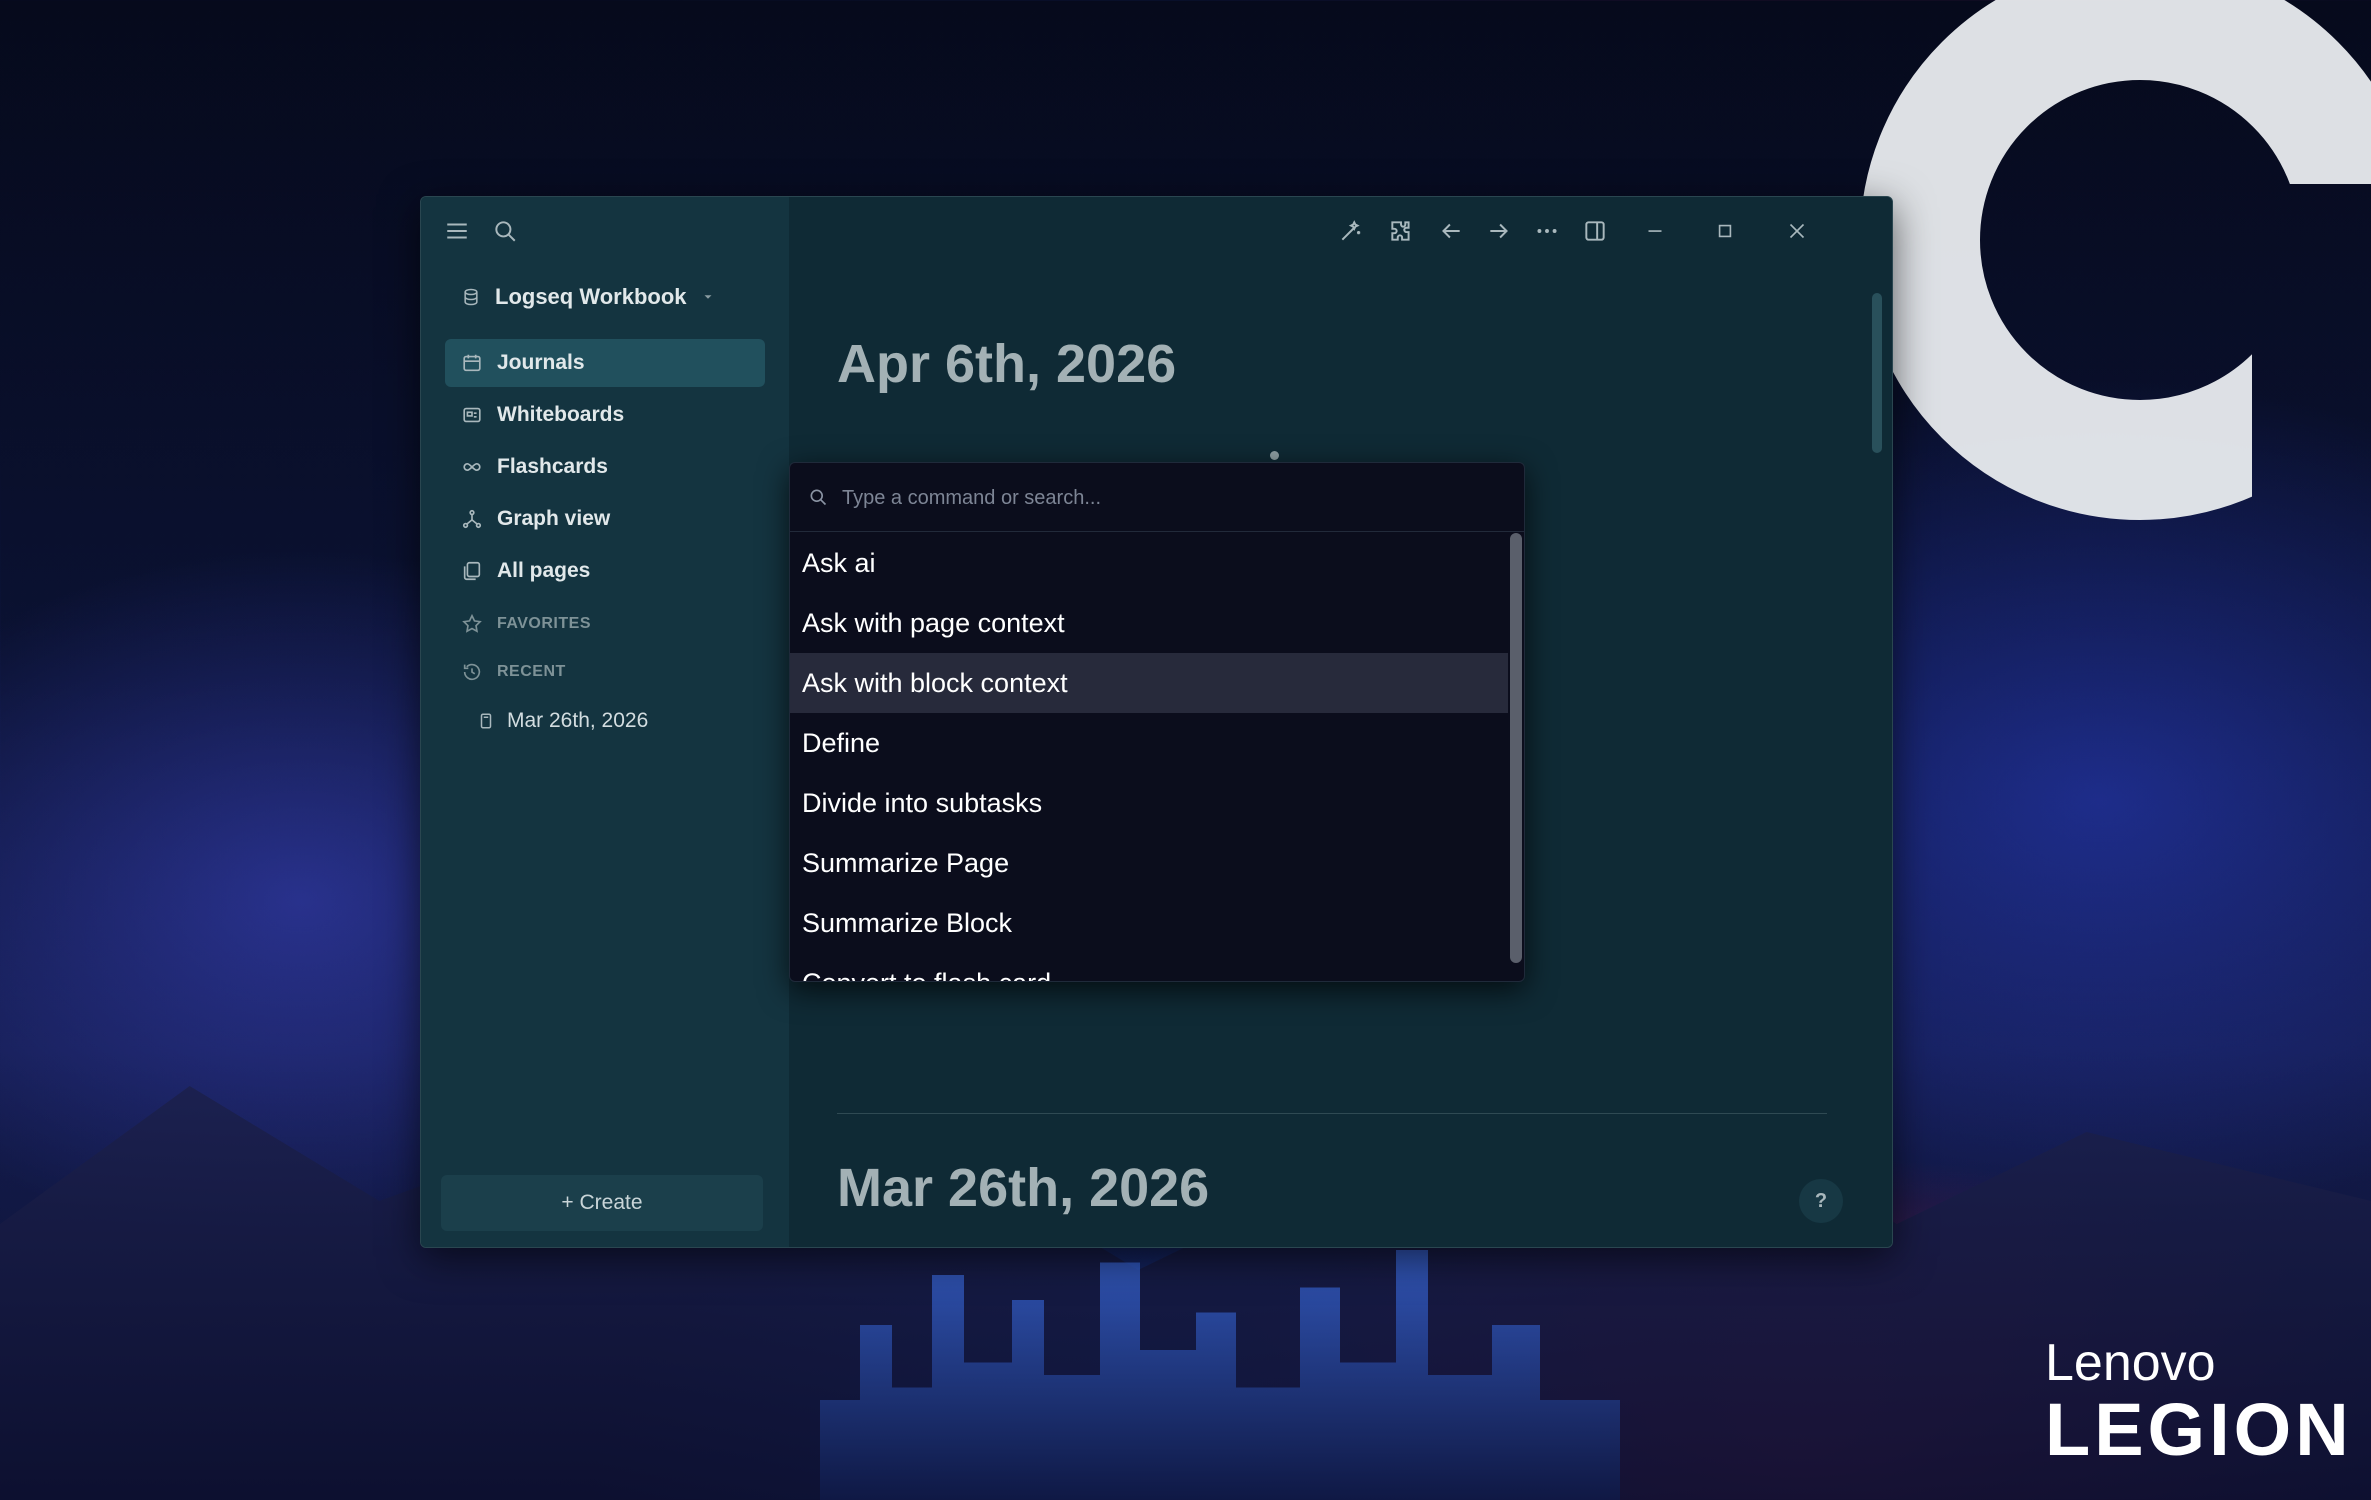 This screenshot has width=2371, height=1500. I want to click on sidebar-item-label: Journals, so click(541, 362).